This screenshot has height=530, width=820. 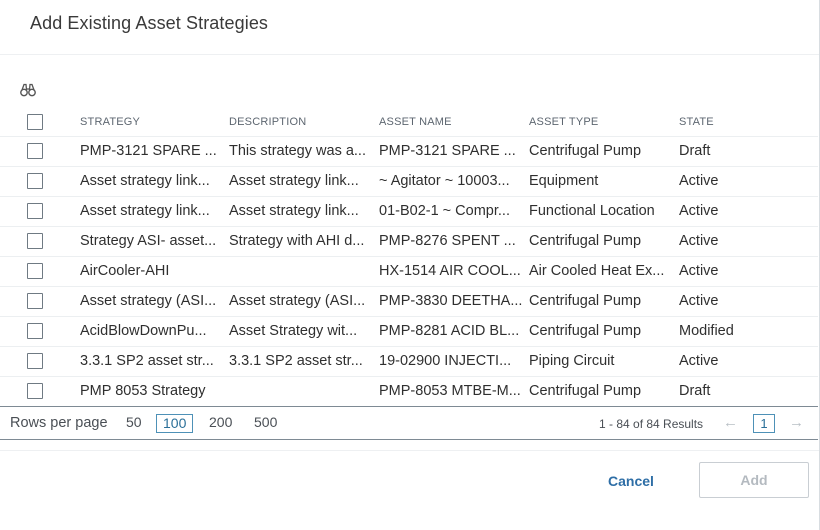 I want to click on column-header-state: STATE, so click(x=748, y=122).